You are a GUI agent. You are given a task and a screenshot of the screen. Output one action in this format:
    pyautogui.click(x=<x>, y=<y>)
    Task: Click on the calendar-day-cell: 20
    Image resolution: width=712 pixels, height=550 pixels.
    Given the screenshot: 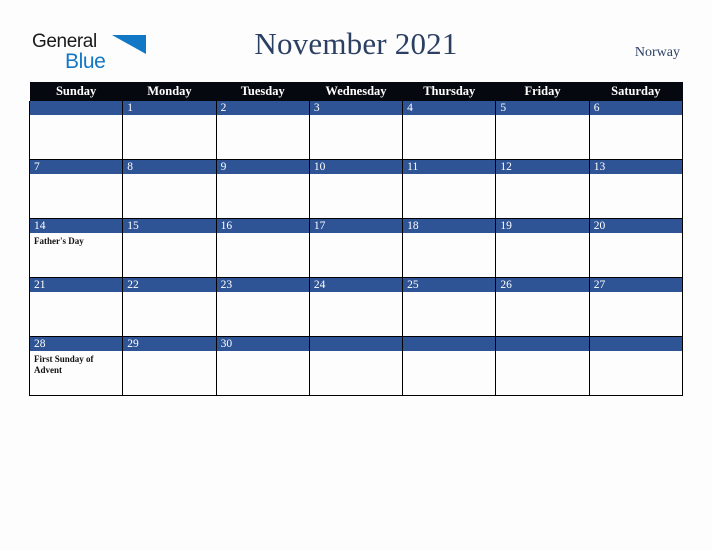 What is the action you would take?
    pyautogui.click(x=636, y=248)
    